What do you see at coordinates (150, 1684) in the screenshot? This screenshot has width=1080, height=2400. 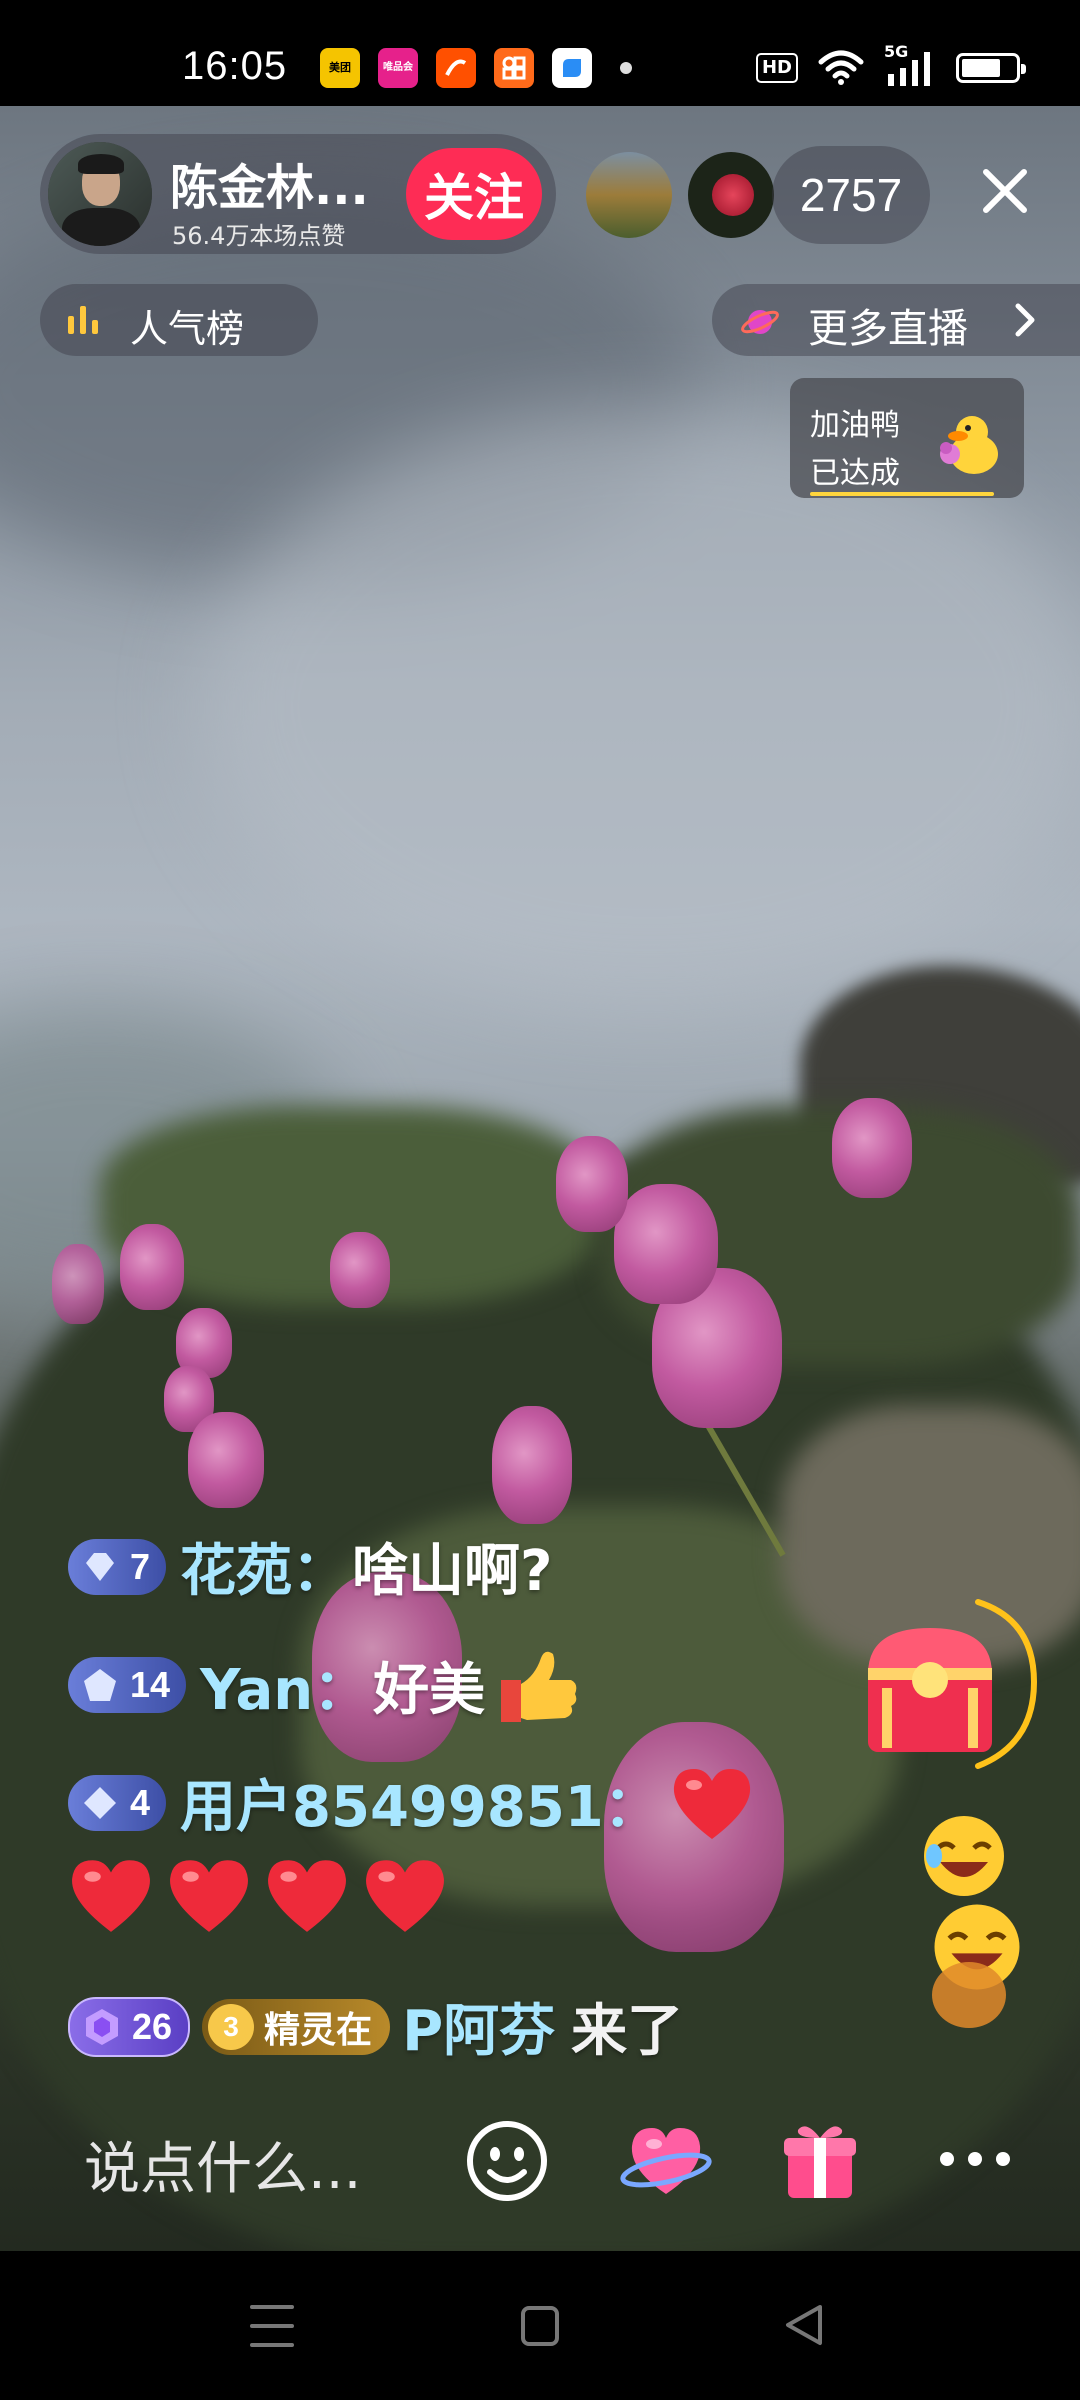 I see `user-level: 14` at bounding box center [150, 1684].